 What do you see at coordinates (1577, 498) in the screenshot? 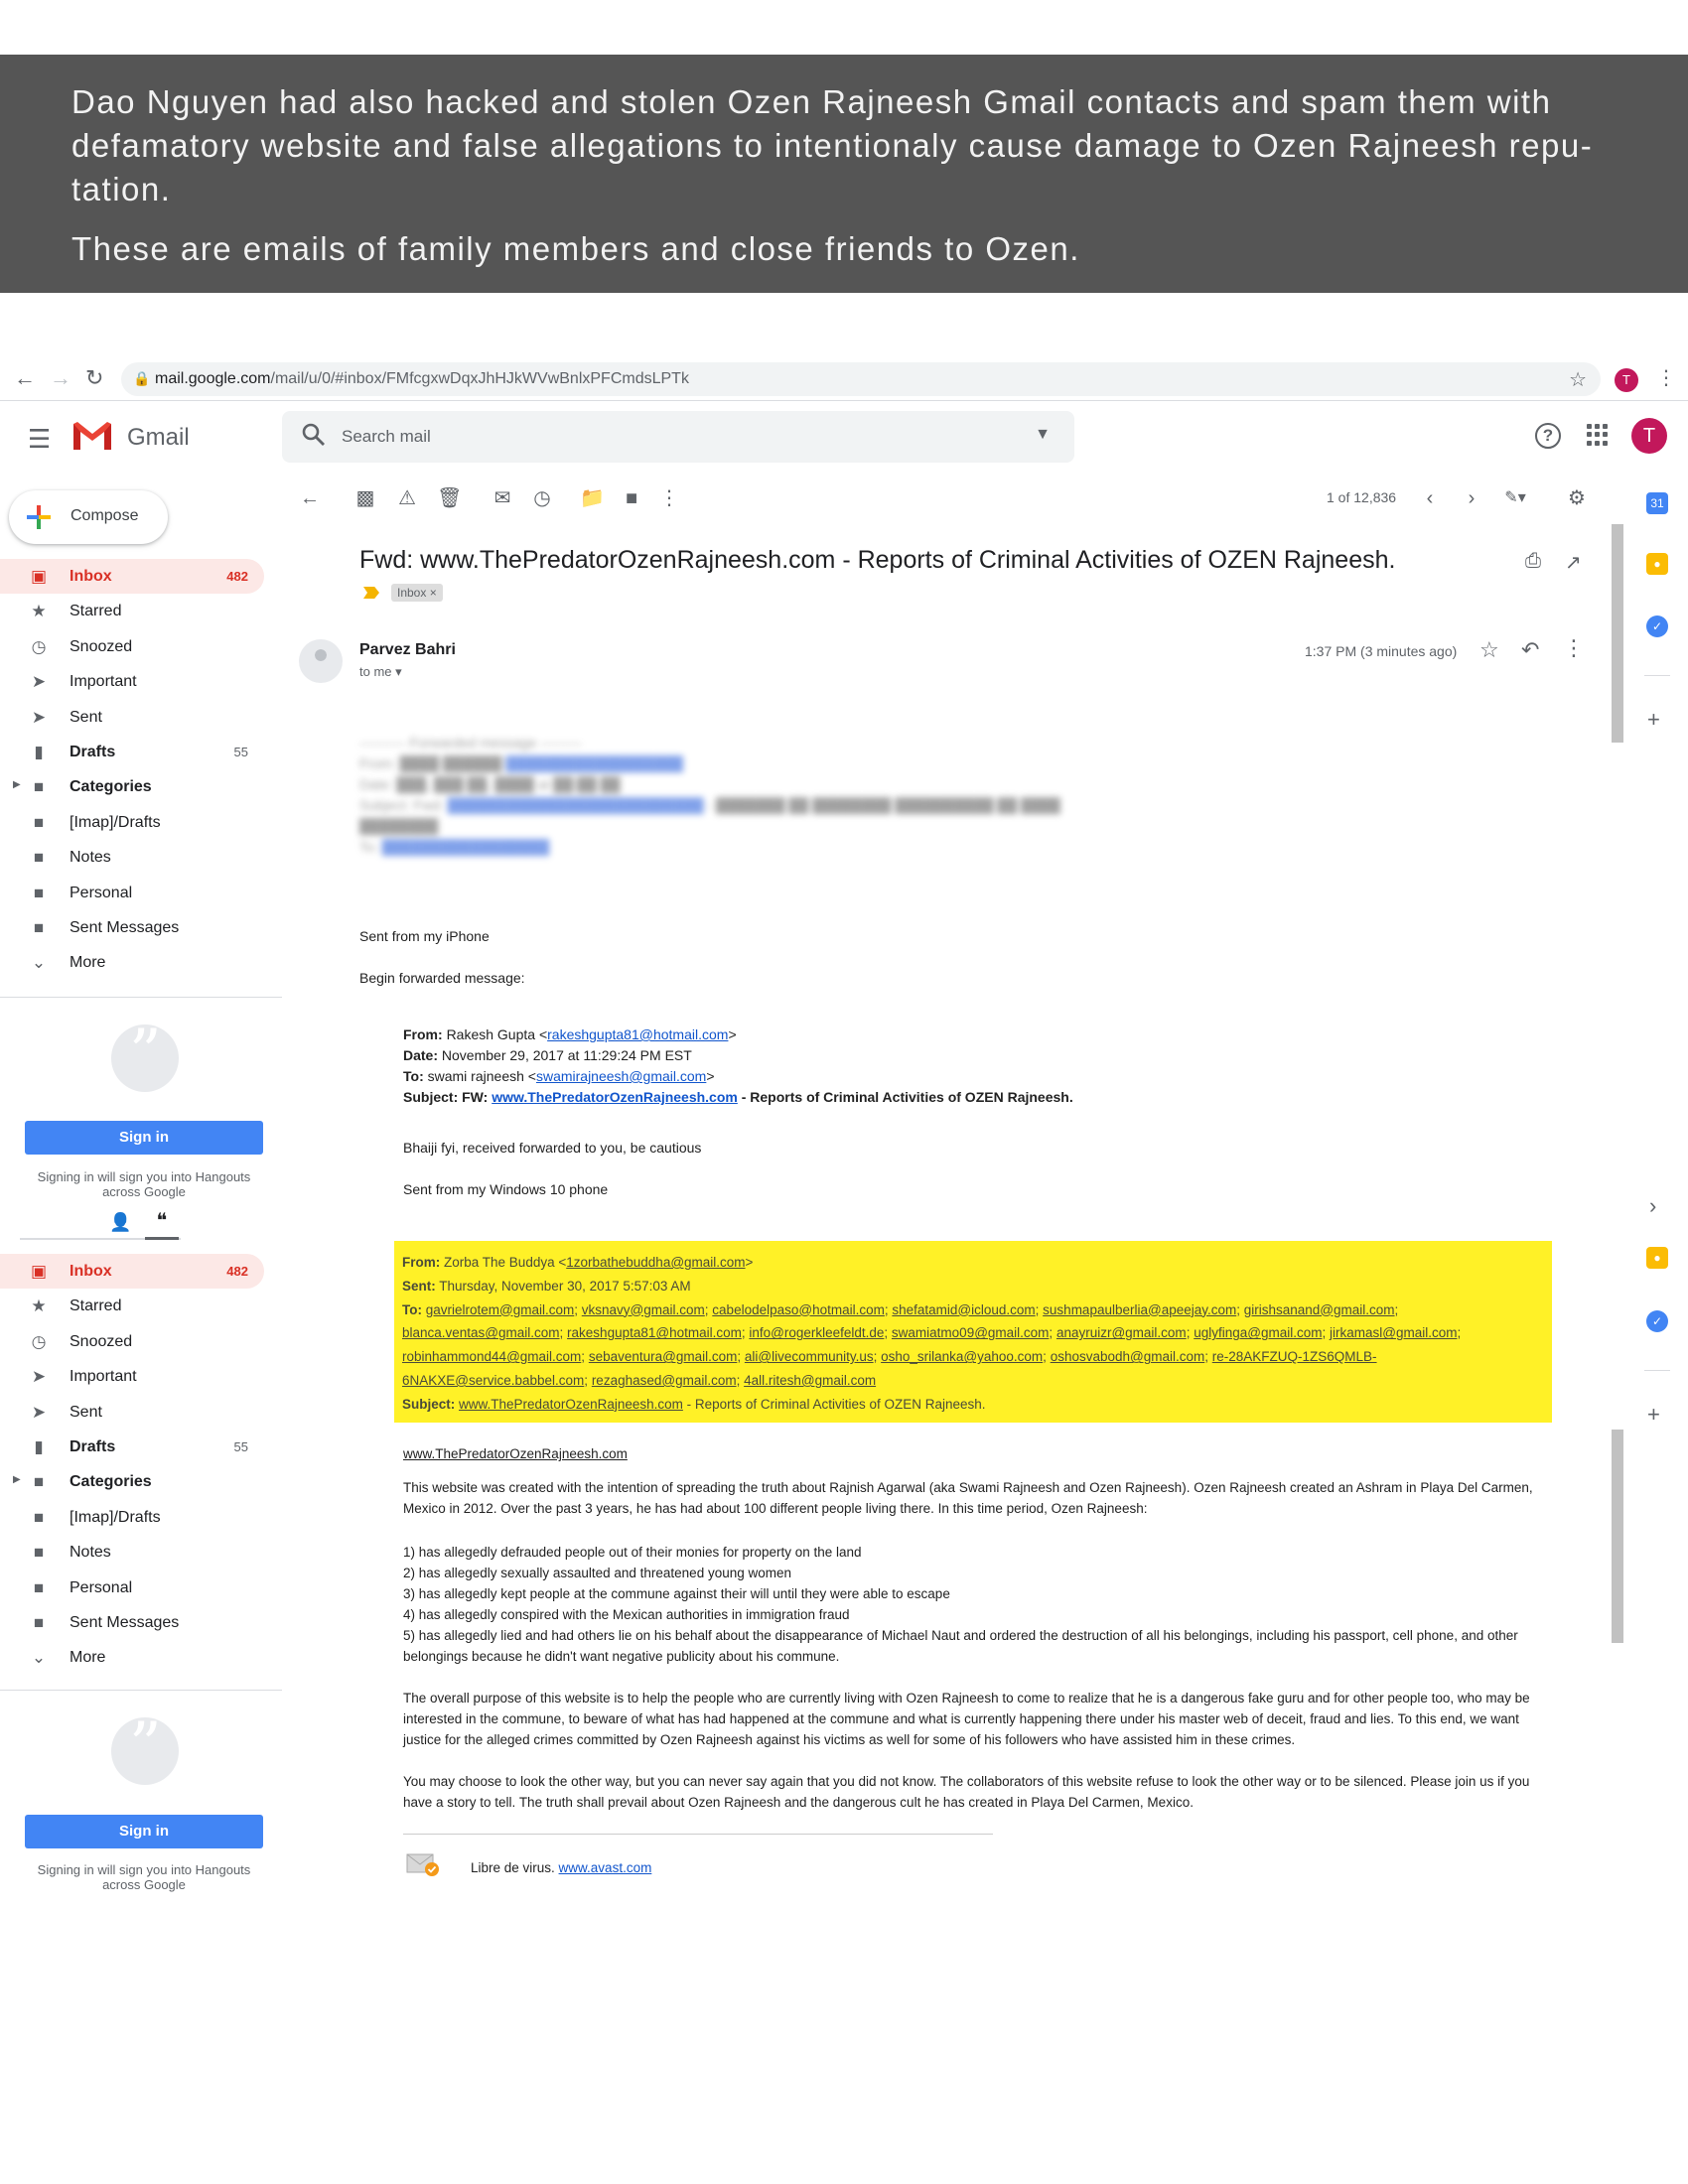
I see `settings-gear-icon: ⚙` at bounding box center [1577, 498].